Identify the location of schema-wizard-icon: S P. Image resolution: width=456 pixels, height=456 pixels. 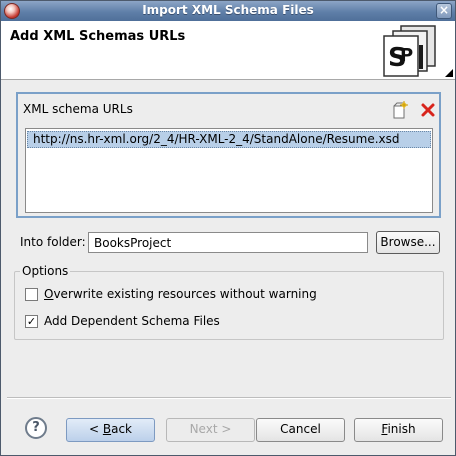
(418, 51).